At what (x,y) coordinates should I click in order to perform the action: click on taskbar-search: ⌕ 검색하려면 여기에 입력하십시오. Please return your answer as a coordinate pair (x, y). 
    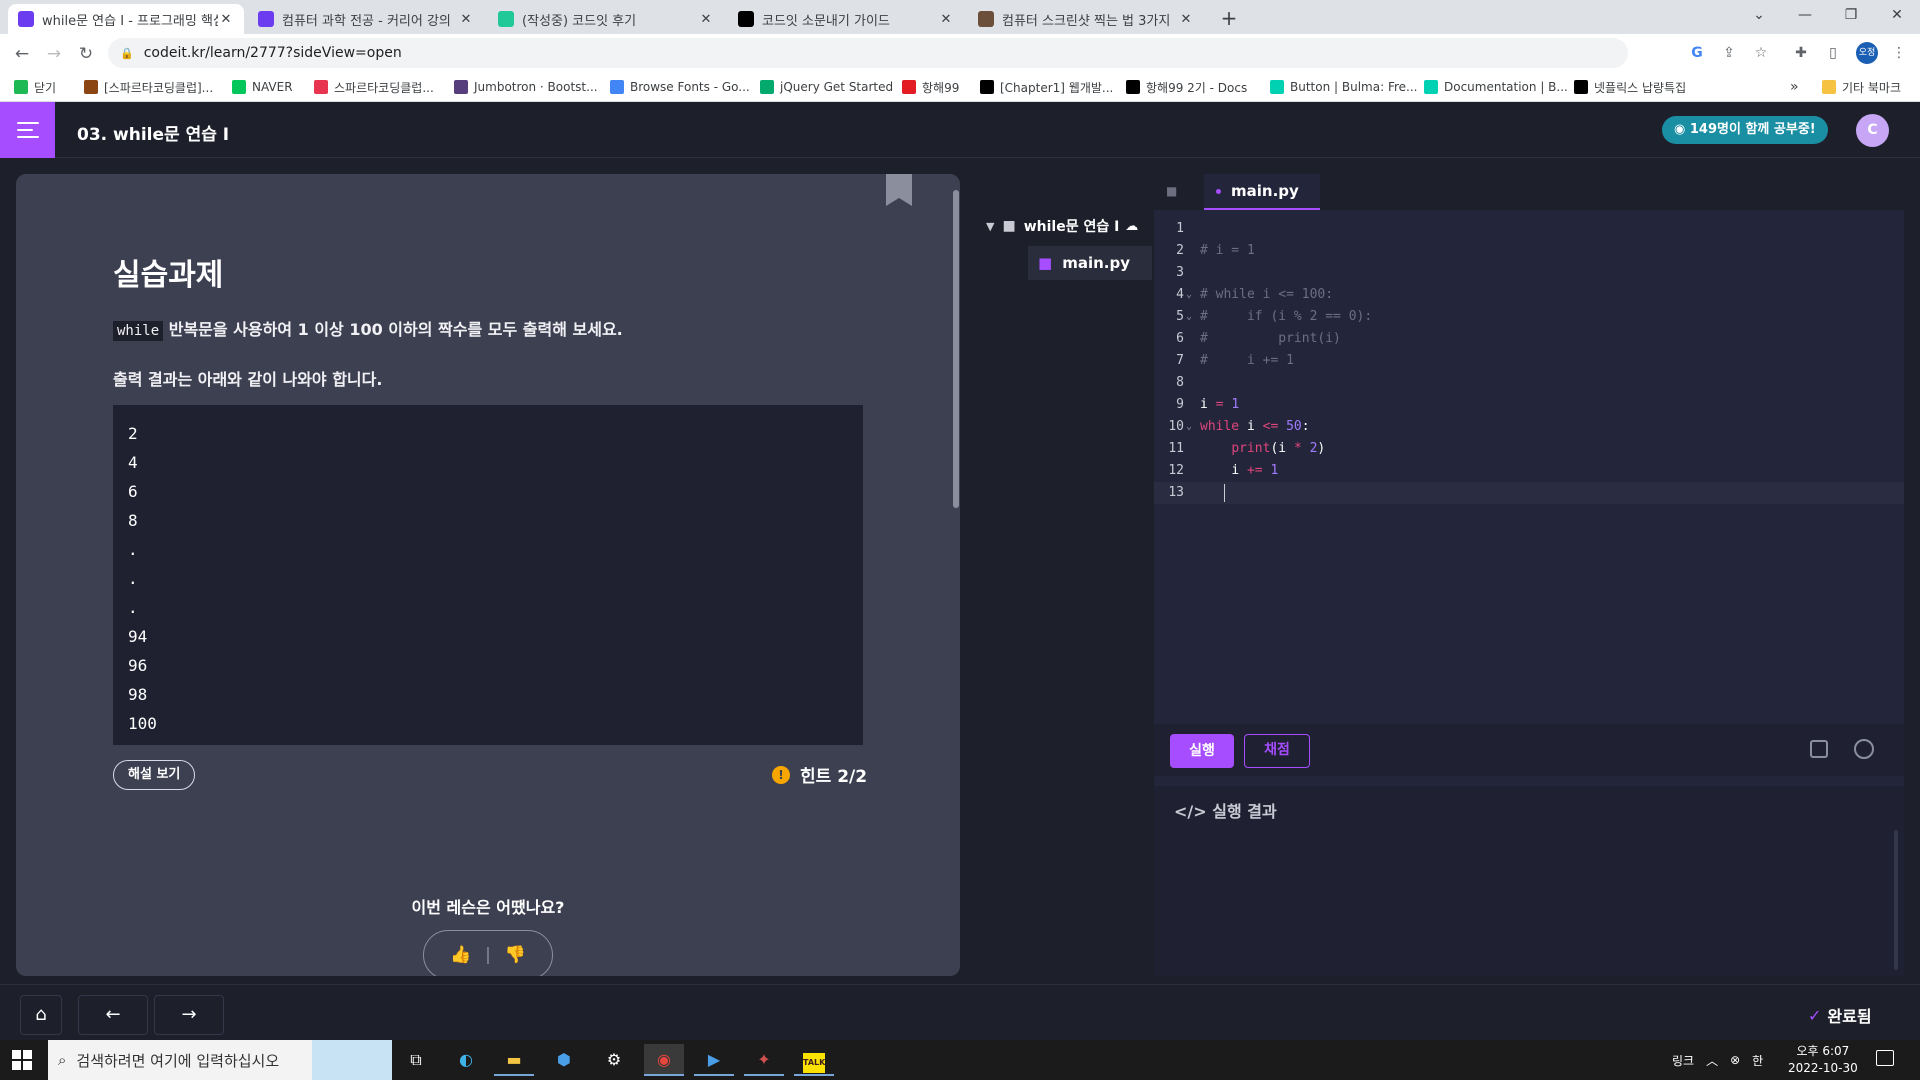
    Looking at the image, I should click on (220, 1060).